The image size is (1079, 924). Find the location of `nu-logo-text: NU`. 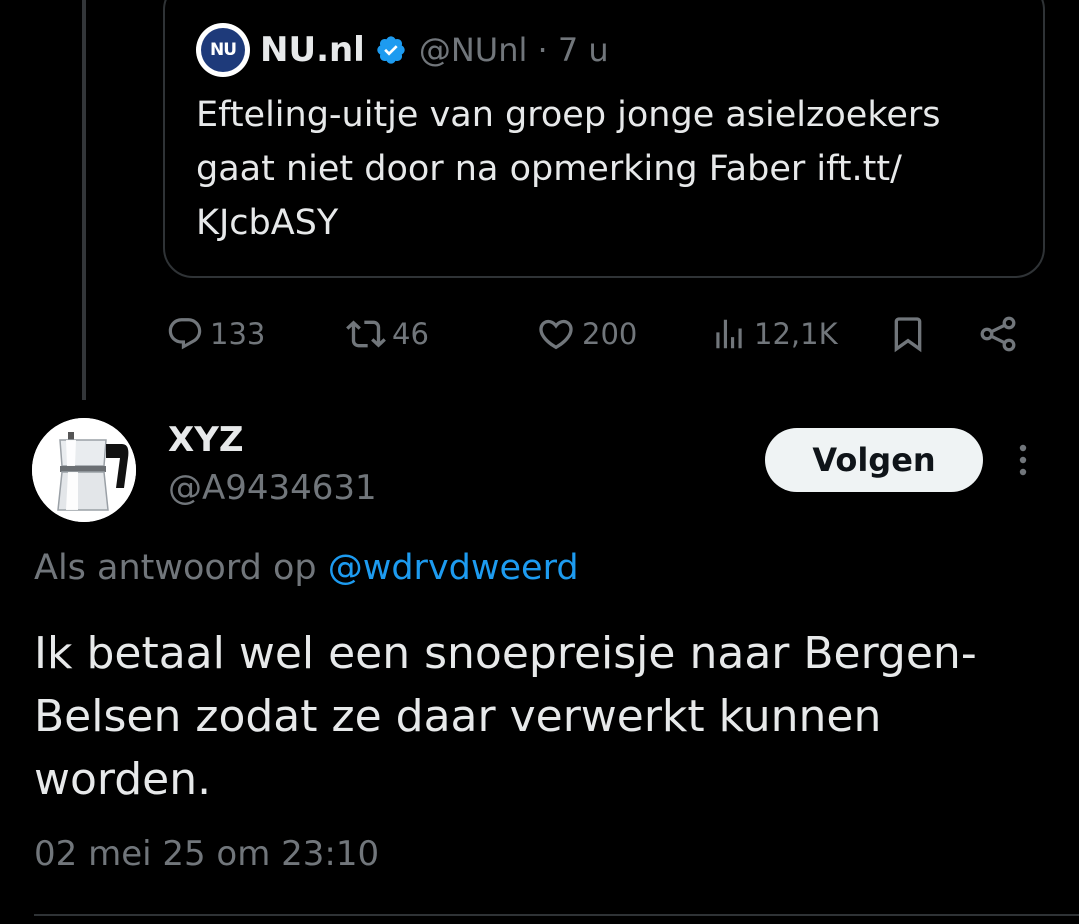

nu-logo-text: NU is located at coordinates (223, 50).